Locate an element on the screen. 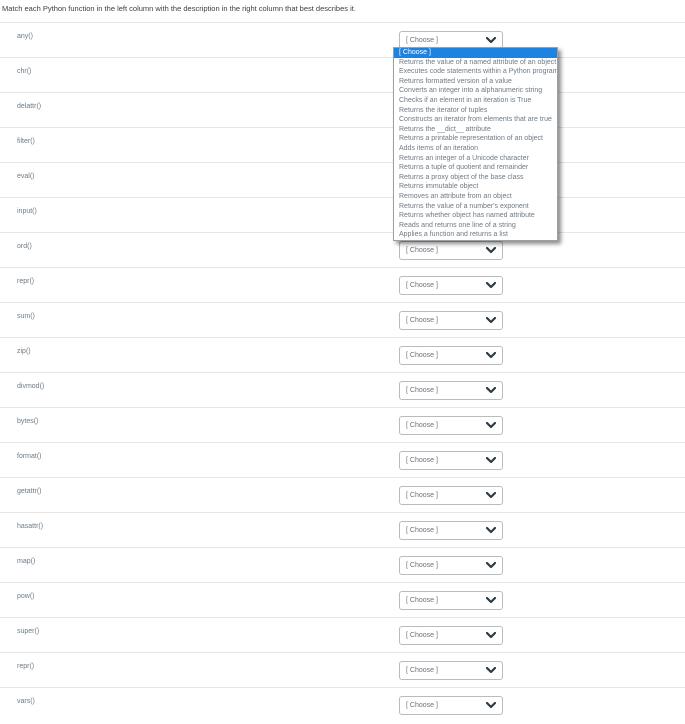 The image size is (685, 724). function-label: super() is located at coordinates (28, 631).